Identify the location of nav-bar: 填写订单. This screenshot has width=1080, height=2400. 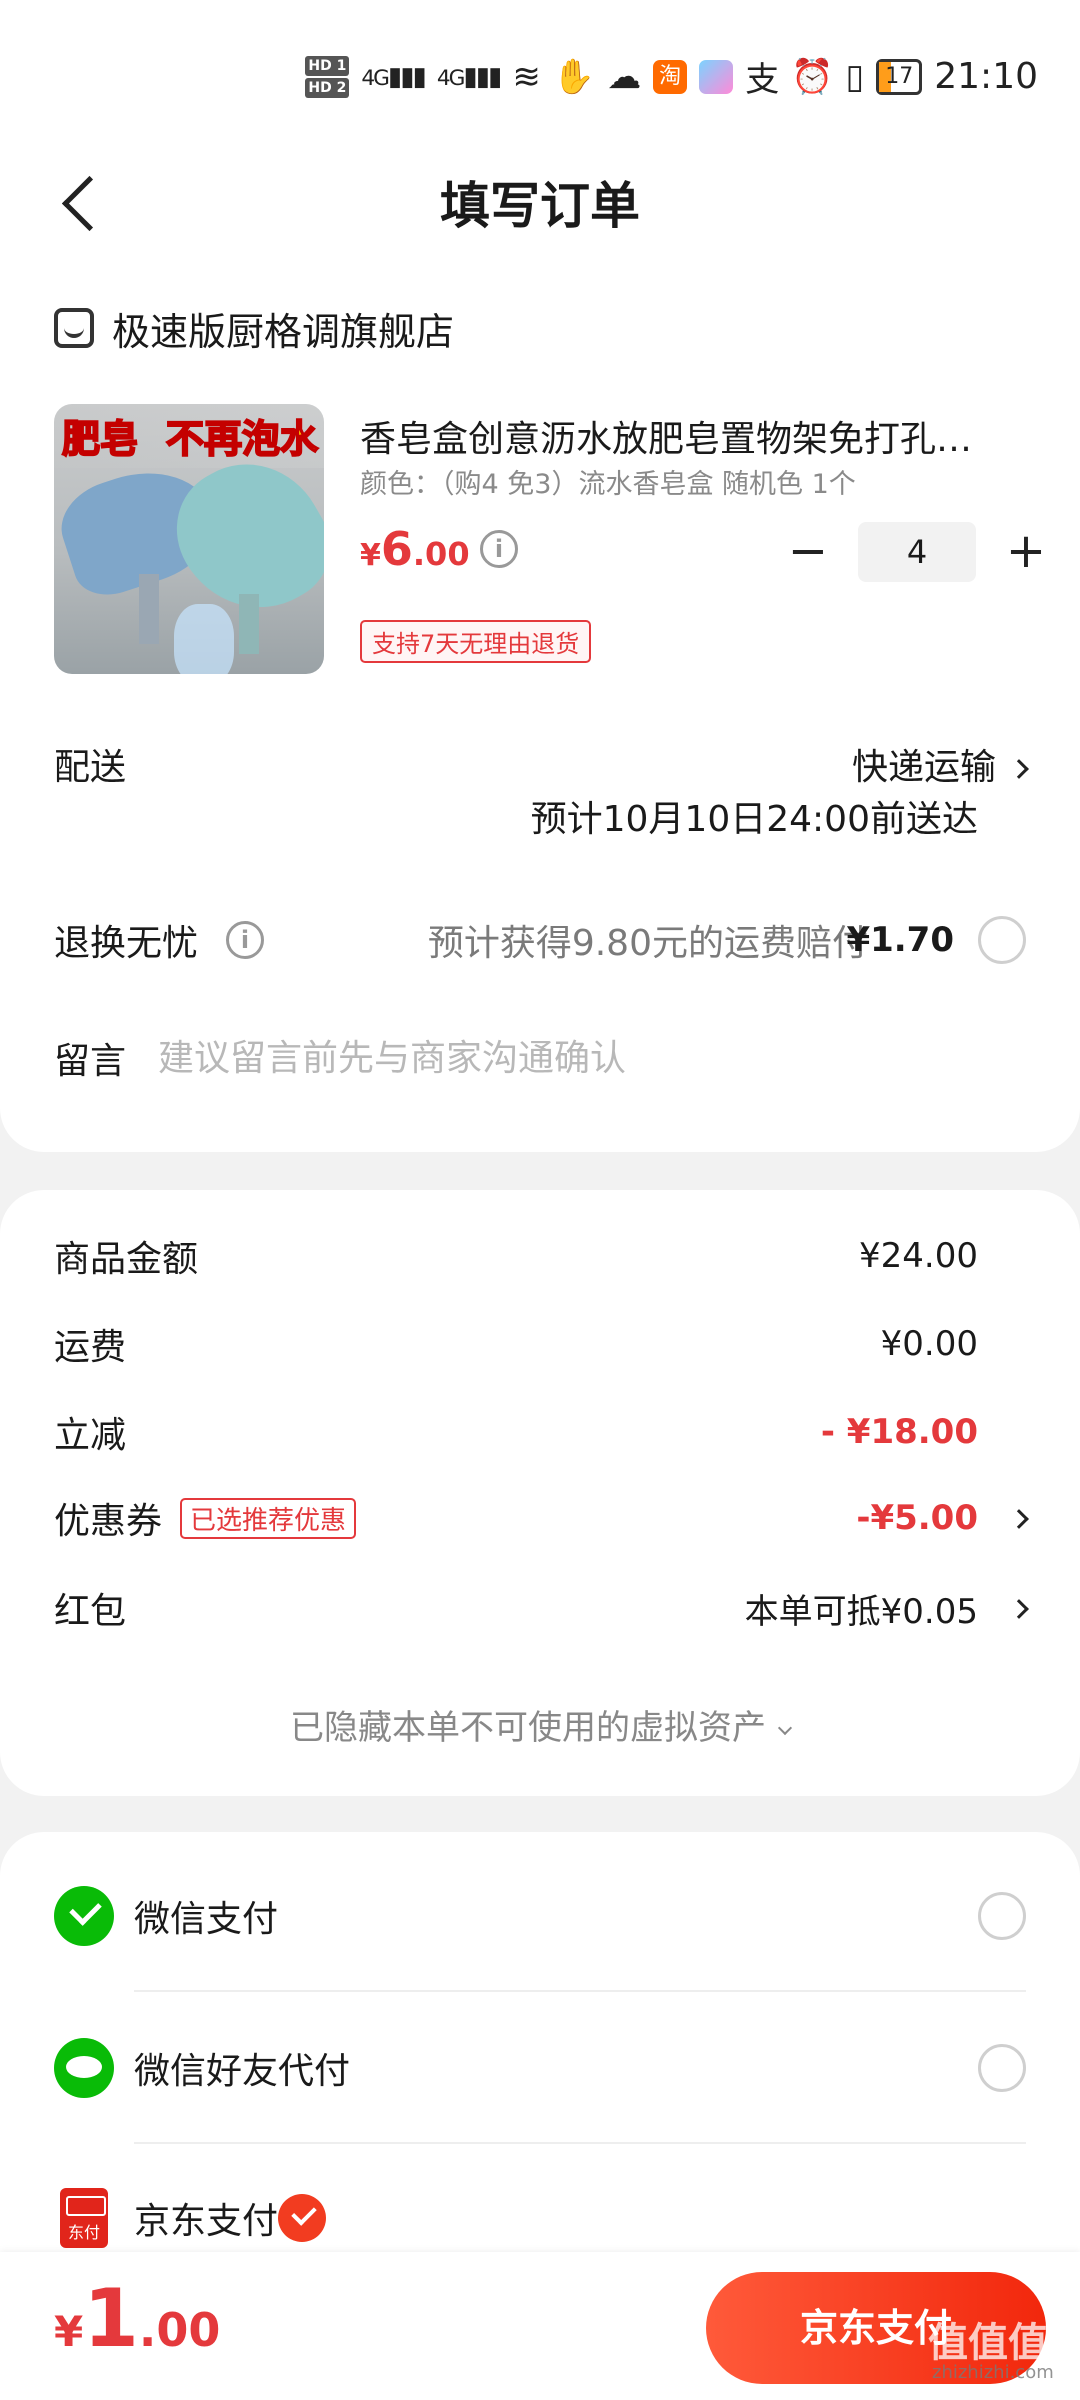
(540, 205).